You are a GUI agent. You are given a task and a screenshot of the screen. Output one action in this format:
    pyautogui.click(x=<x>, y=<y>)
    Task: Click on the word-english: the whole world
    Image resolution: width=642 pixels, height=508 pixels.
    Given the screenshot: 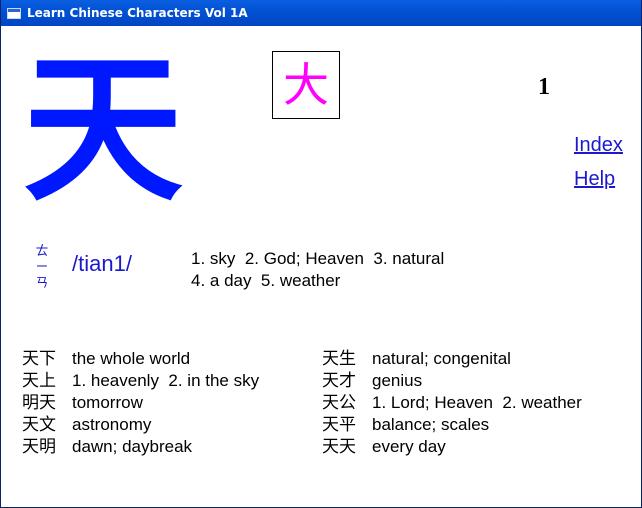 What is the action you would take?
    pyautogui.click(x=131, y=358)
    